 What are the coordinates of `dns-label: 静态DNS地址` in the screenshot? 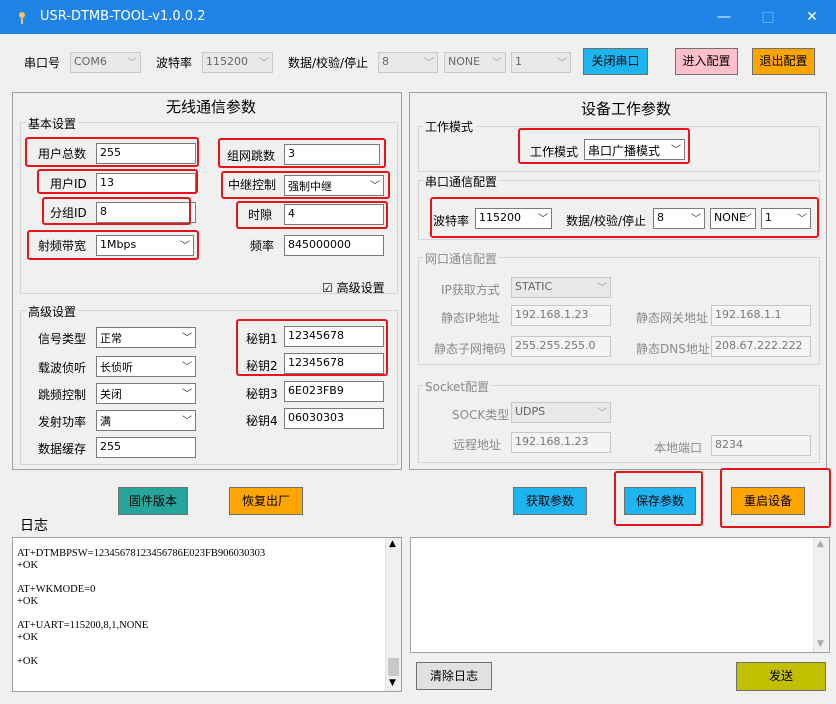 It's located at (673, 349).